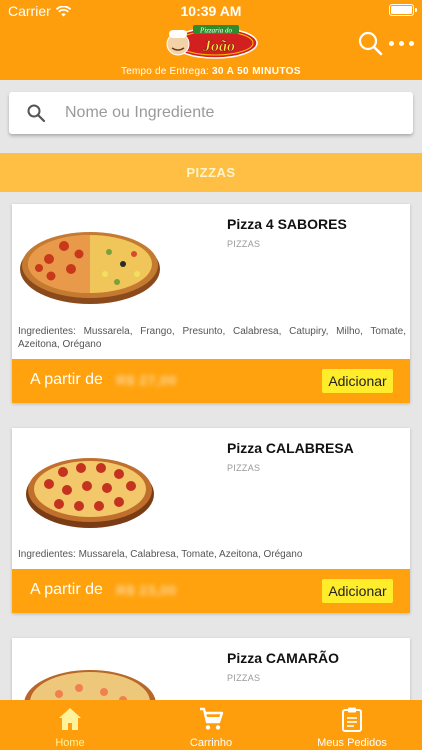  Describe the element at coordinates (146, 590) in the screenshot. I see `product-price: R$ 23,00` at that location.